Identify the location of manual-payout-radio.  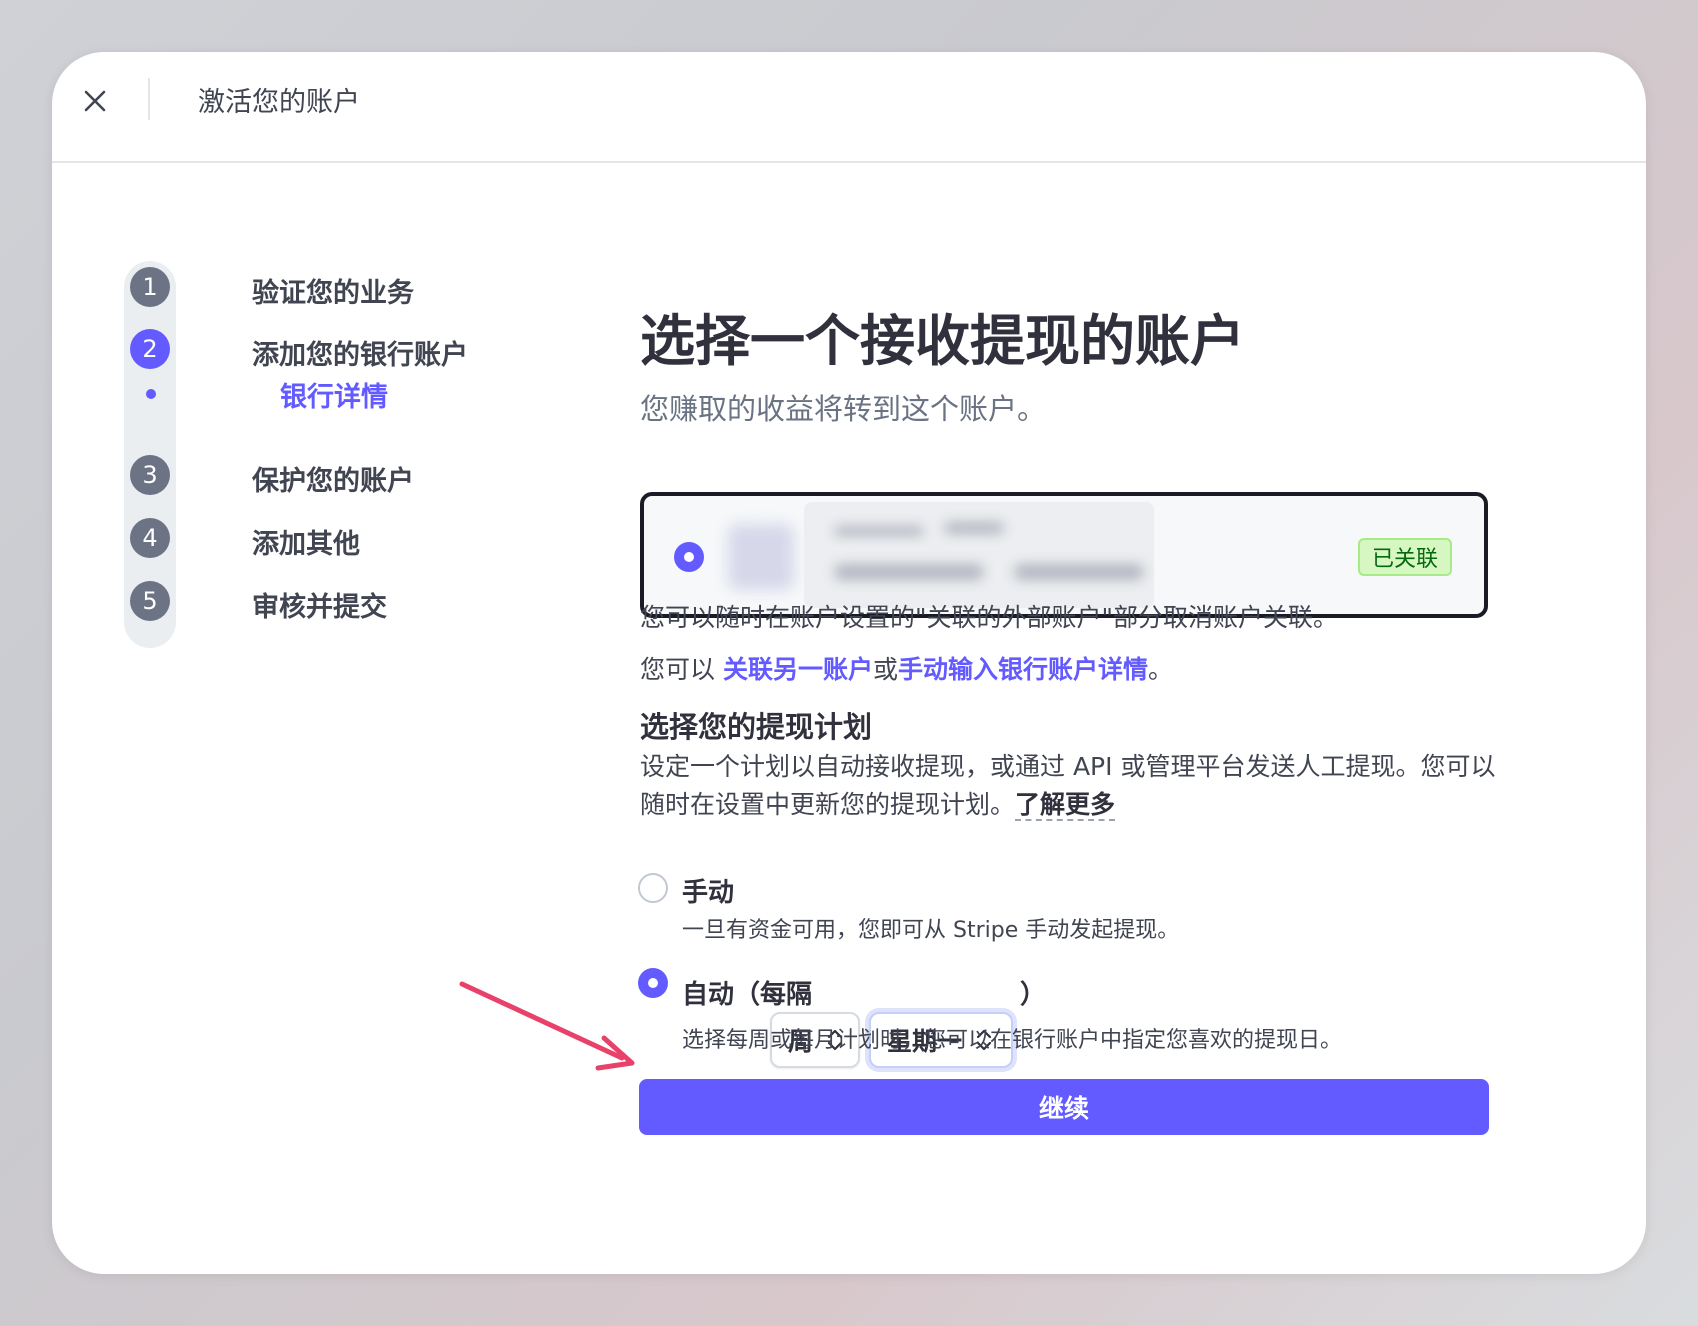
(653, 888).